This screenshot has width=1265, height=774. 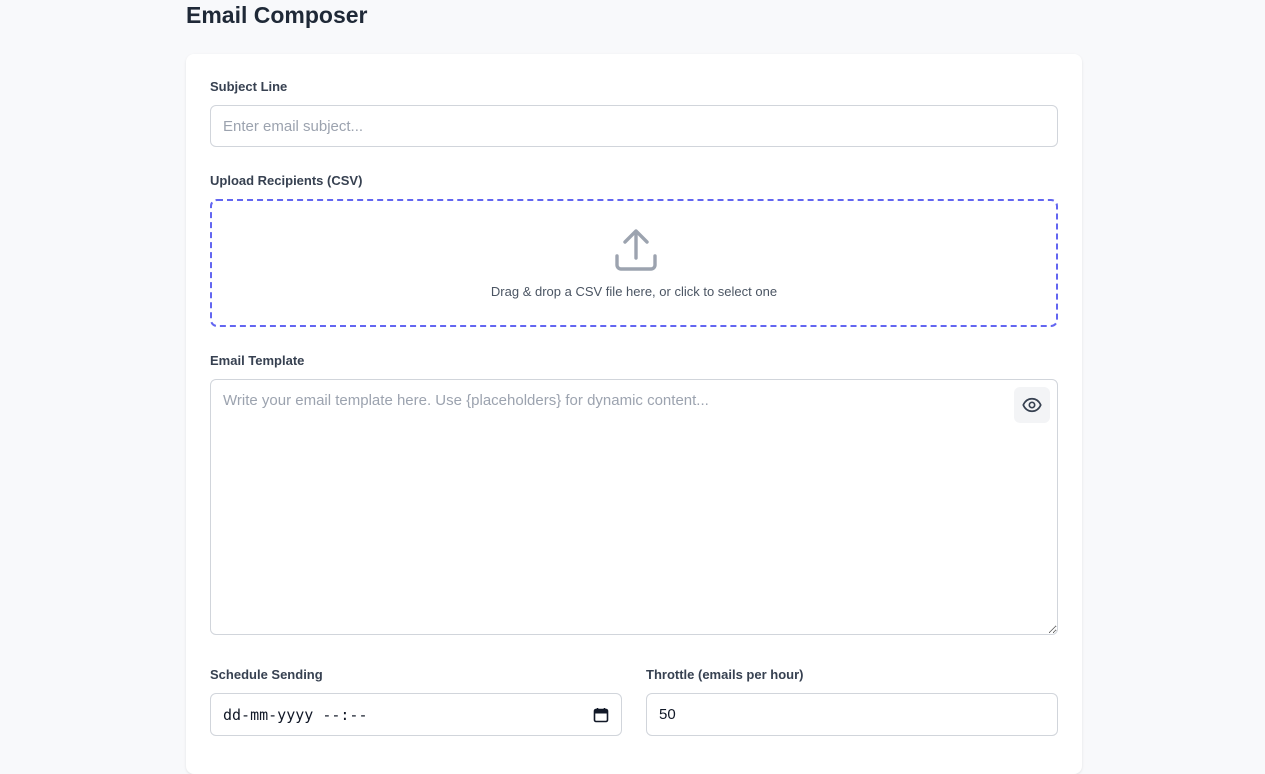 What do you see at coordinates (634, 126) in the screenshot?
I see `subject-input` at bounding box center [634, 126].